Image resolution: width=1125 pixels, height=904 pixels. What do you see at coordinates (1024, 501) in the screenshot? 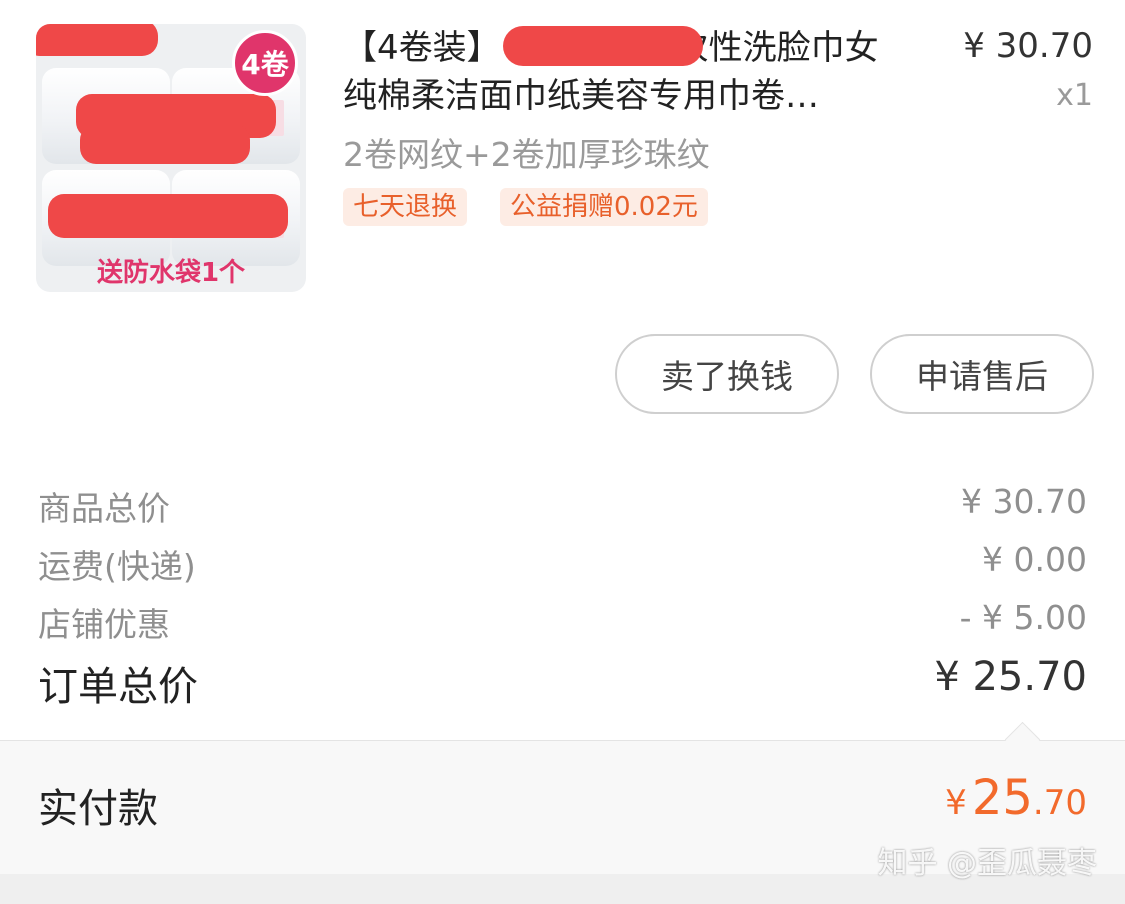
I see `goods-total-value: ¥ 30.70` at bounding box center [1024, 501].